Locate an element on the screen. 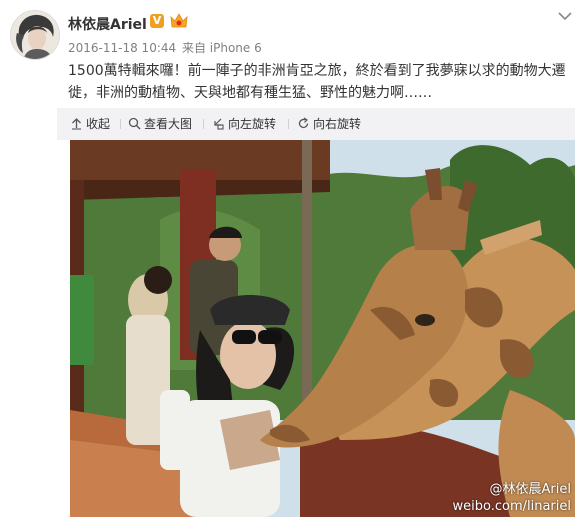  collapse-button: 收起 is located at coordinates (90, 124).